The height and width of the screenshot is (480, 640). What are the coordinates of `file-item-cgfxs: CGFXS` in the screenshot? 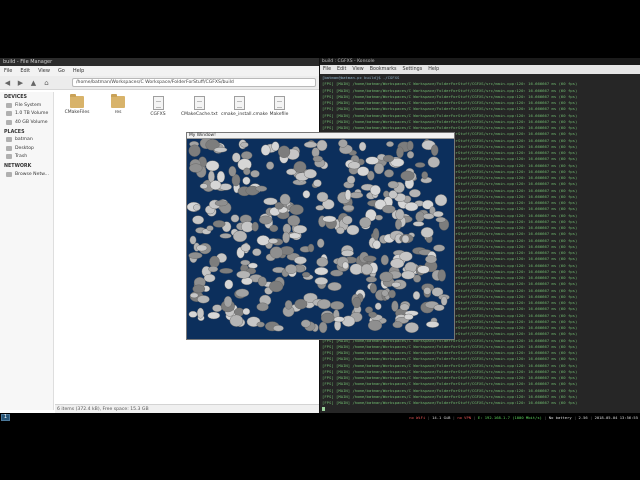 It's located at (158, 107).